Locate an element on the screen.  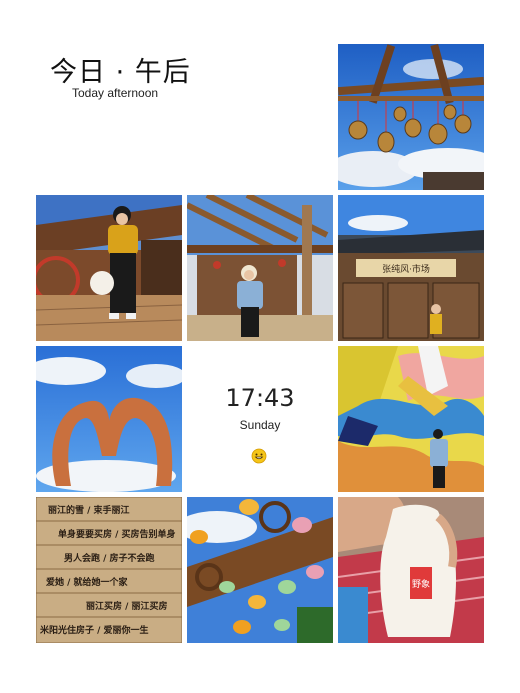
photo-shop-front: 张纯风·市场 is located at coordinates (411, 268).